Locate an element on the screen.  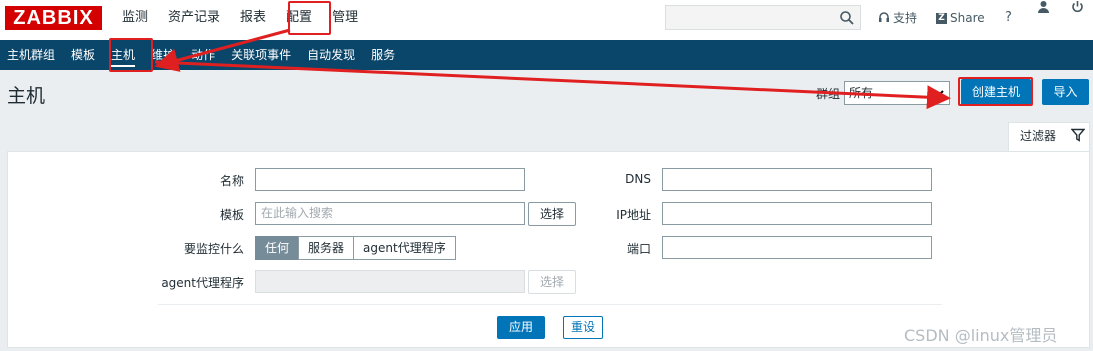
search-icon is located at coordinates (847, 18).